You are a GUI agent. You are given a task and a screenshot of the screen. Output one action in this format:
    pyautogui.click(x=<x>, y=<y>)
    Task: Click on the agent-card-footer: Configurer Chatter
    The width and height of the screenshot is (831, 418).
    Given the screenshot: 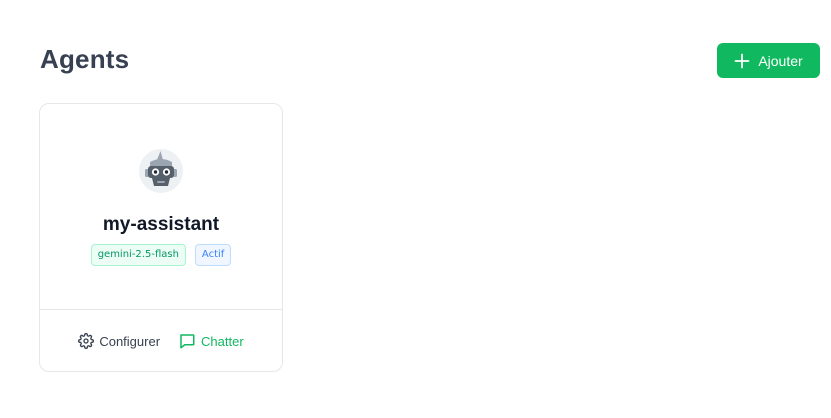 What is the action you would take?
    pyautogui.click(x=161, y=341)
    